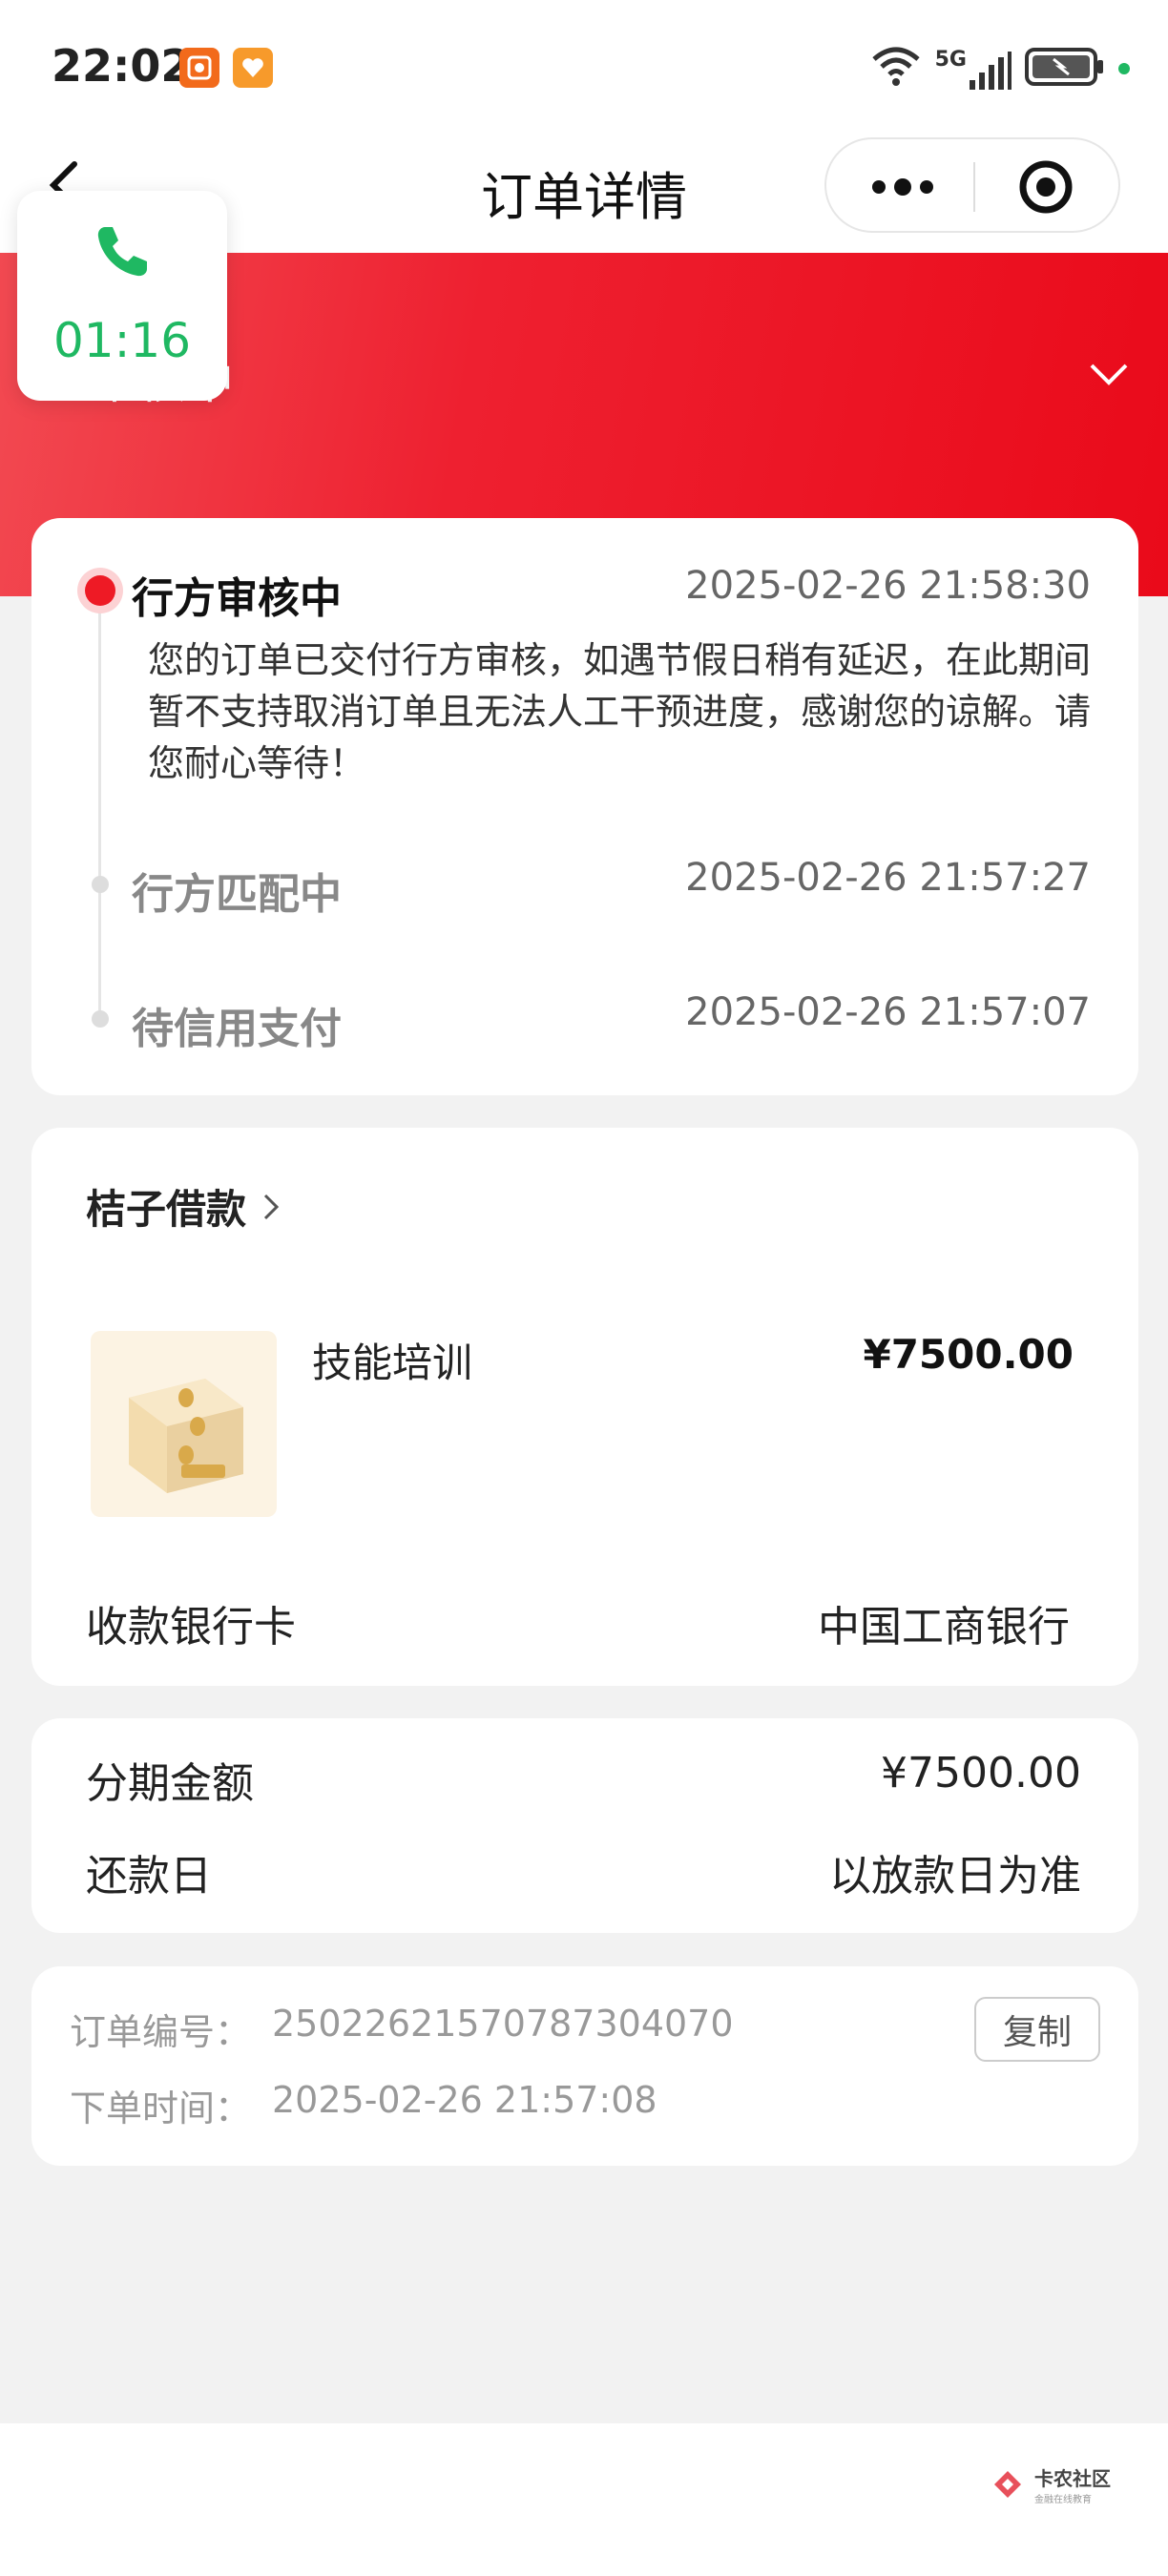 The width and height of the screenshot is (1168, 2576). What do you see at coordinates (253, 68) in the screenshot?
I see `app-icon-heart` at bounding box center [253, 68].